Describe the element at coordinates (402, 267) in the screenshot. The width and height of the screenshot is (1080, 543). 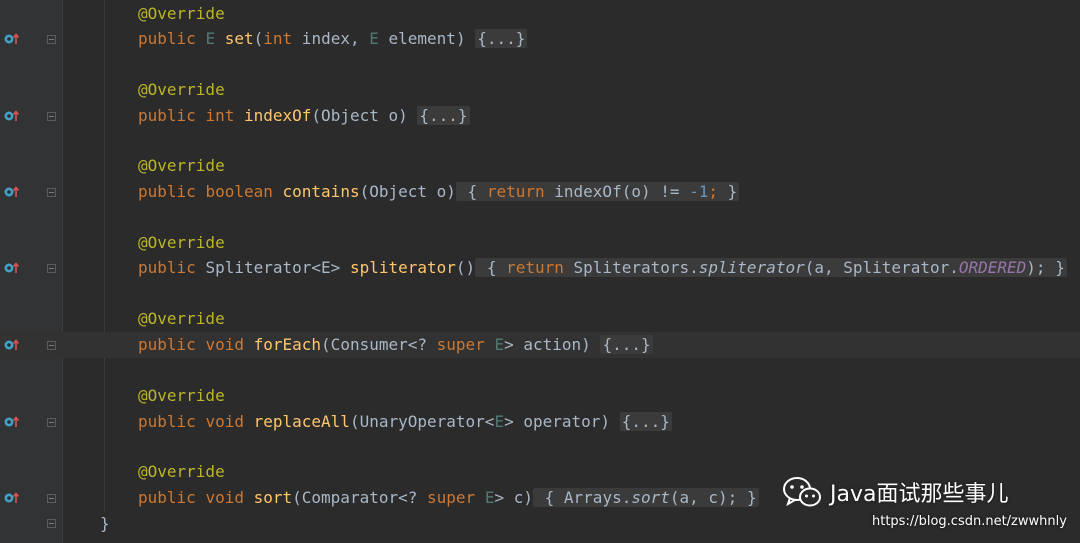
I see `method-name: spliterator` at that location.